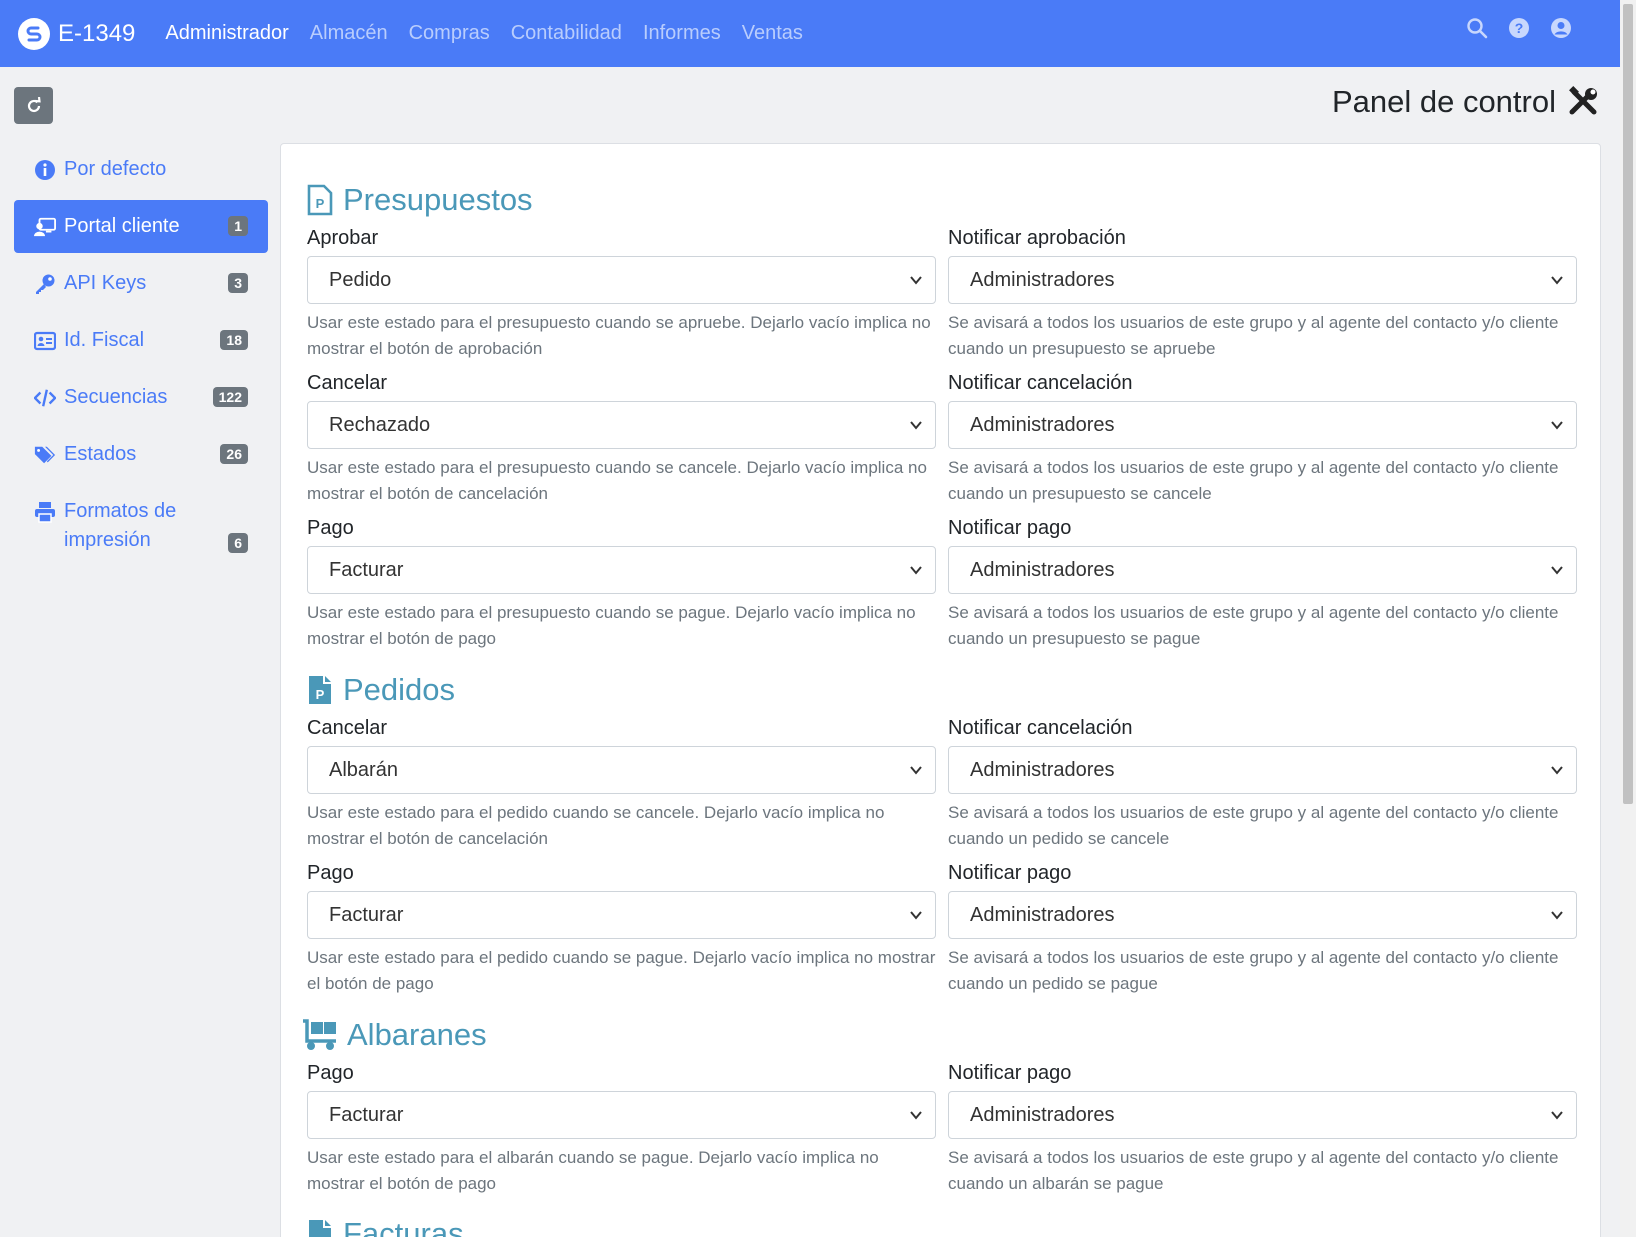 Image resolution: width=1636 pixels, height=1237 pixels. What do you see at coordinates (1262, 425) in the screenshot?
I see `notificar-cancelacion-select: Administradores` at bounding box center [1262, 425].